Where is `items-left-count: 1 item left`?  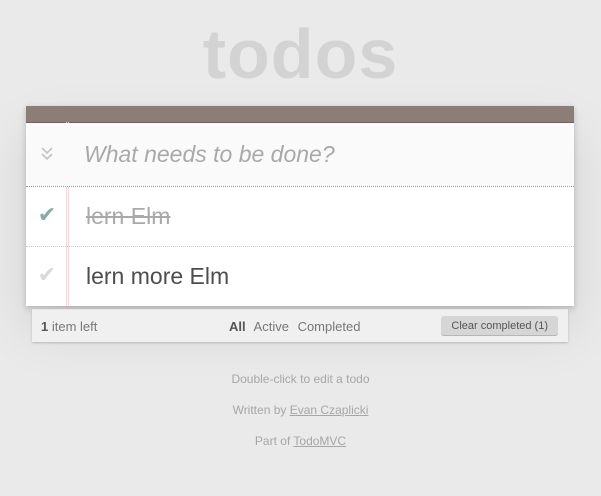
items-left-count: 1 item left is located at coordinates (69, 326).